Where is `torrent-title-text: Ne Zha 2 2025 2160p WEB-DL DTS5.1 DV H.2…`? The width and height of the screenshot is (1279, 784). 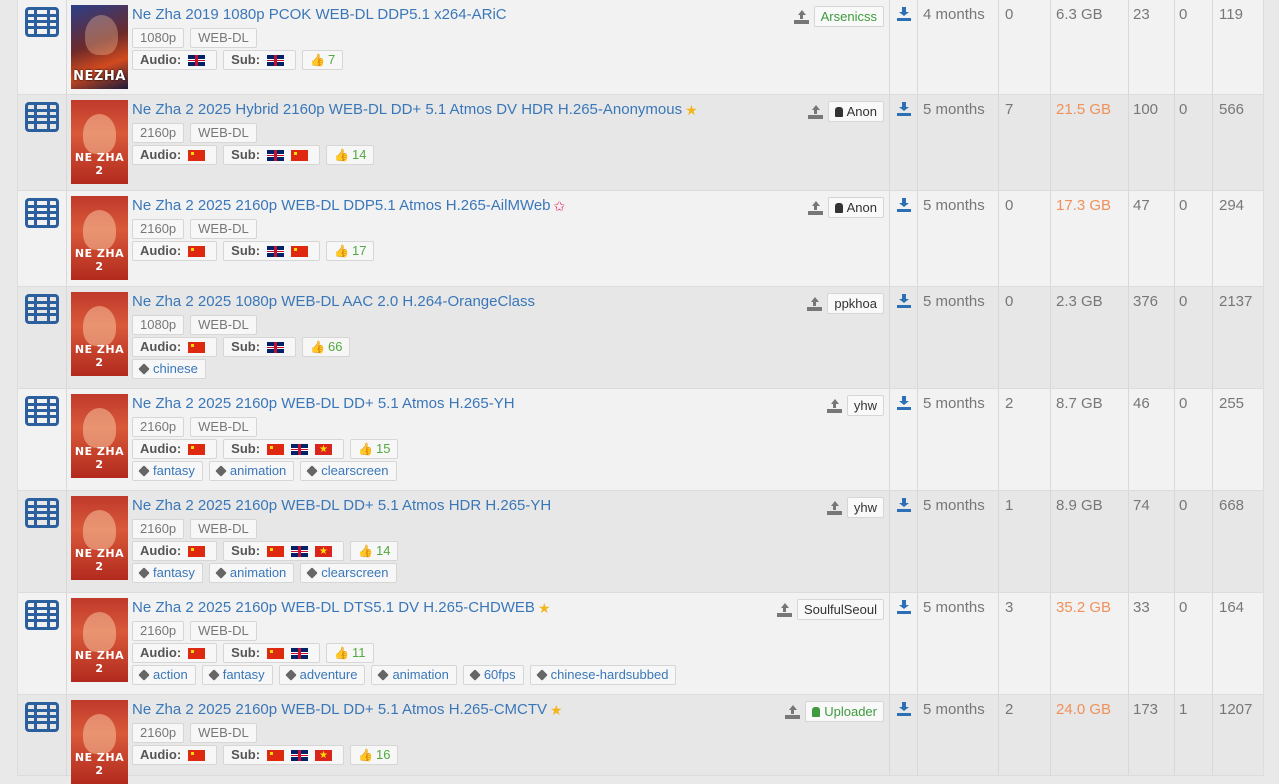 torrent-title-text: Ne Zha 2 2025 2160p WEB-DL DTS5.1 DV H.2… is located at coordinates (333, 608).